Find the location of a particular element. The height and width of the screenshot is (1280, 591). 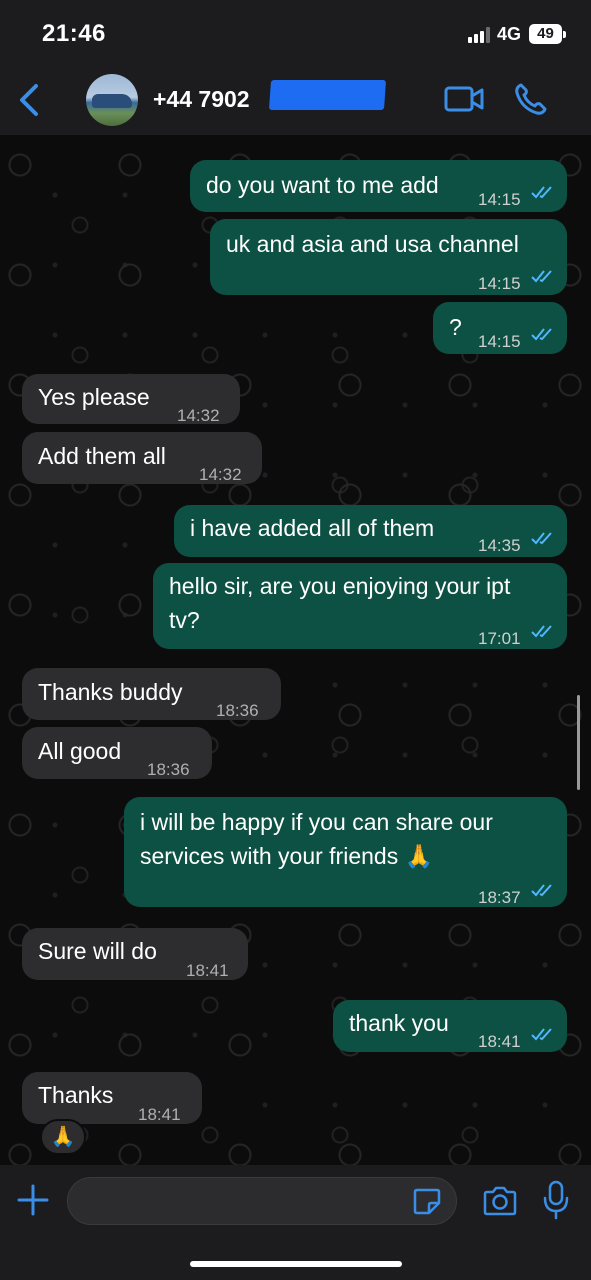

composer-bar is located at coordinates (295, 1222).